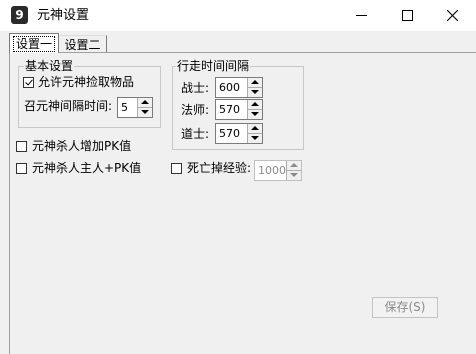  What do you see at coordinates (219, 168) in the screenshot?
I see `death-exp-label: 死亡掉经验:` at bounding box center [219, 168].